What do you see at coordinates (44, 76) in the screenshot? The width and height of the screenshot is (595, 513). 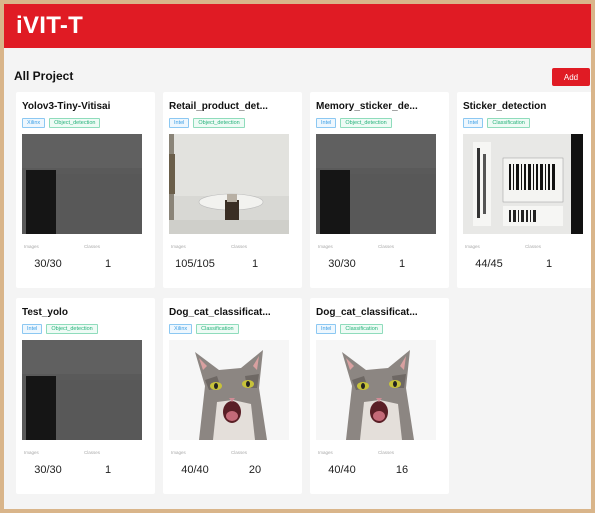 I see `page-title: All Project` at bounding box center [44, 76].